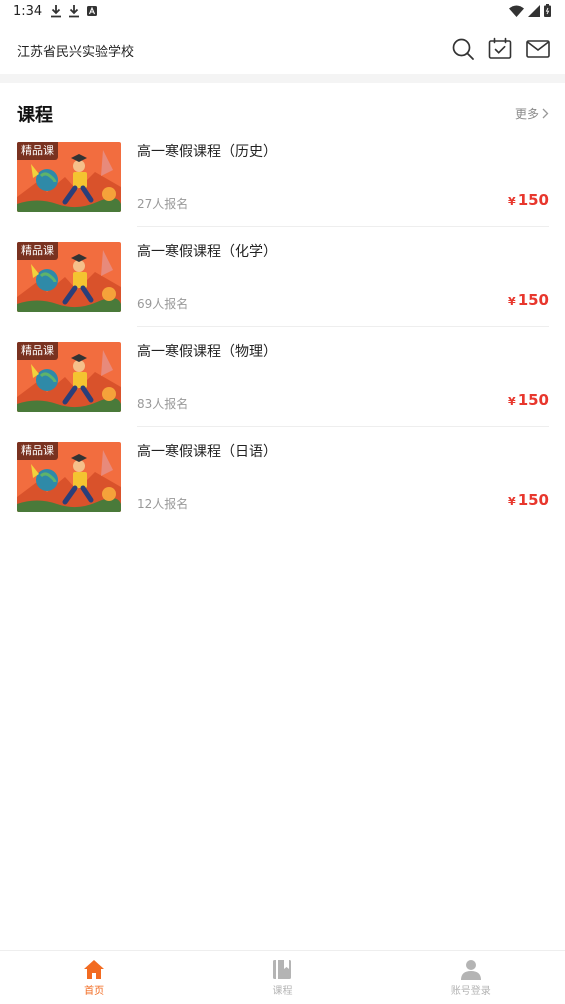 This screenshot has width=565, height=1004. Describe the element at coordinates (516, 11) in the screenshot. I see `wifi-icon` at that location.